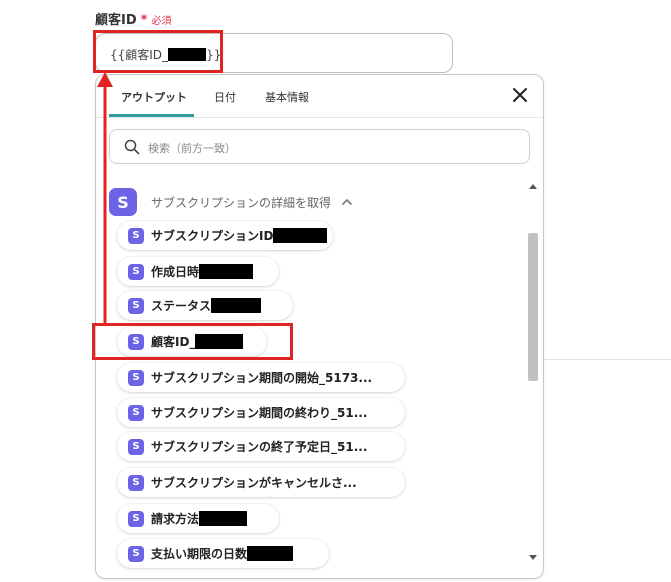 This screenshot has height=582, width=671. I want to click on group-title: サブスクリプションの詳細を取得, so click(241, 202).